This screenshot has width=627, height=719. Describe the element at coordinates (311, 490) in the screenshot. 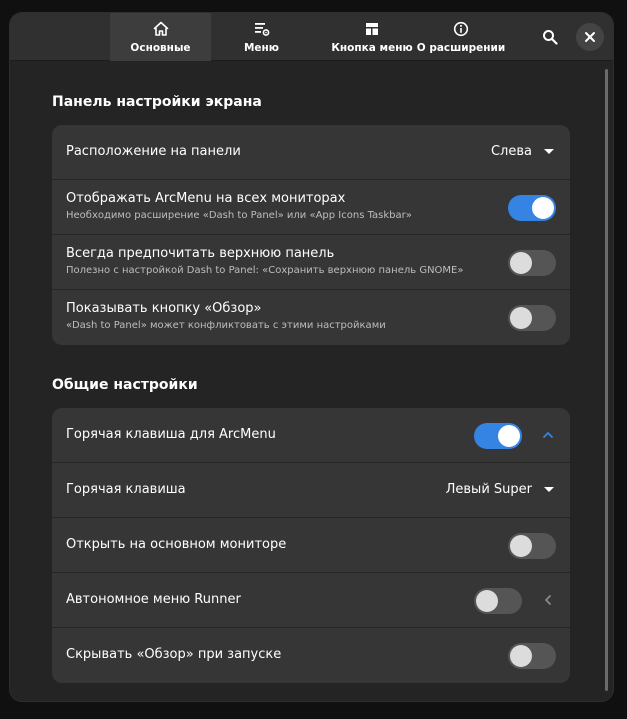

I see `row-hotkey: Горячая клавиша Левый Super` at that location.